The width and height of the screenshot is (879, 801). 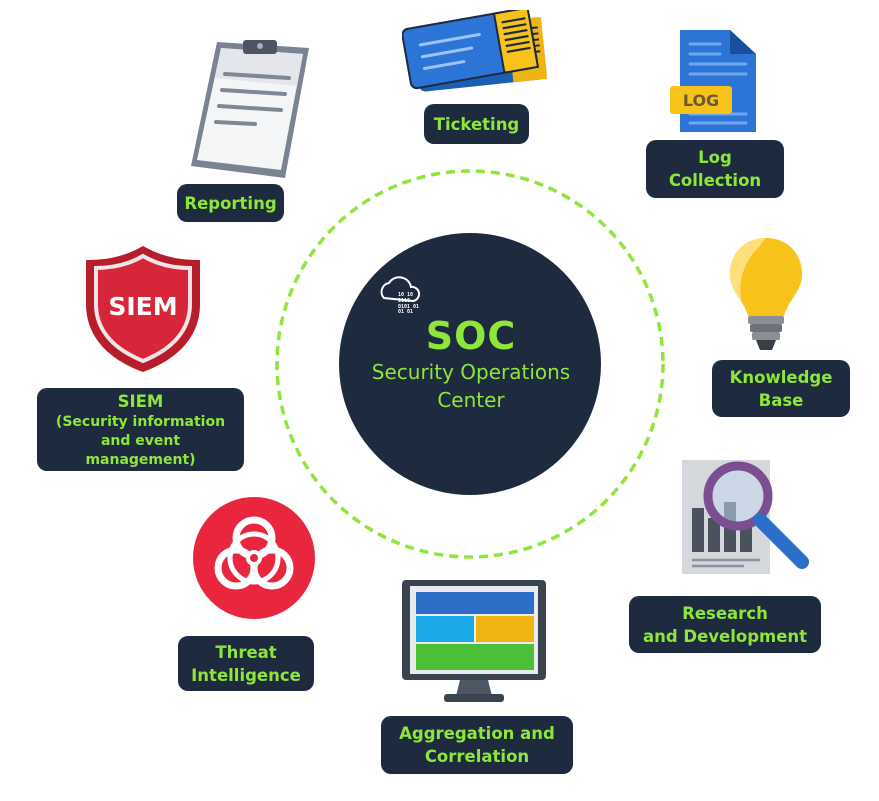 I want to click on ticketing-label: Ticketing, so click(x=476, y=124).